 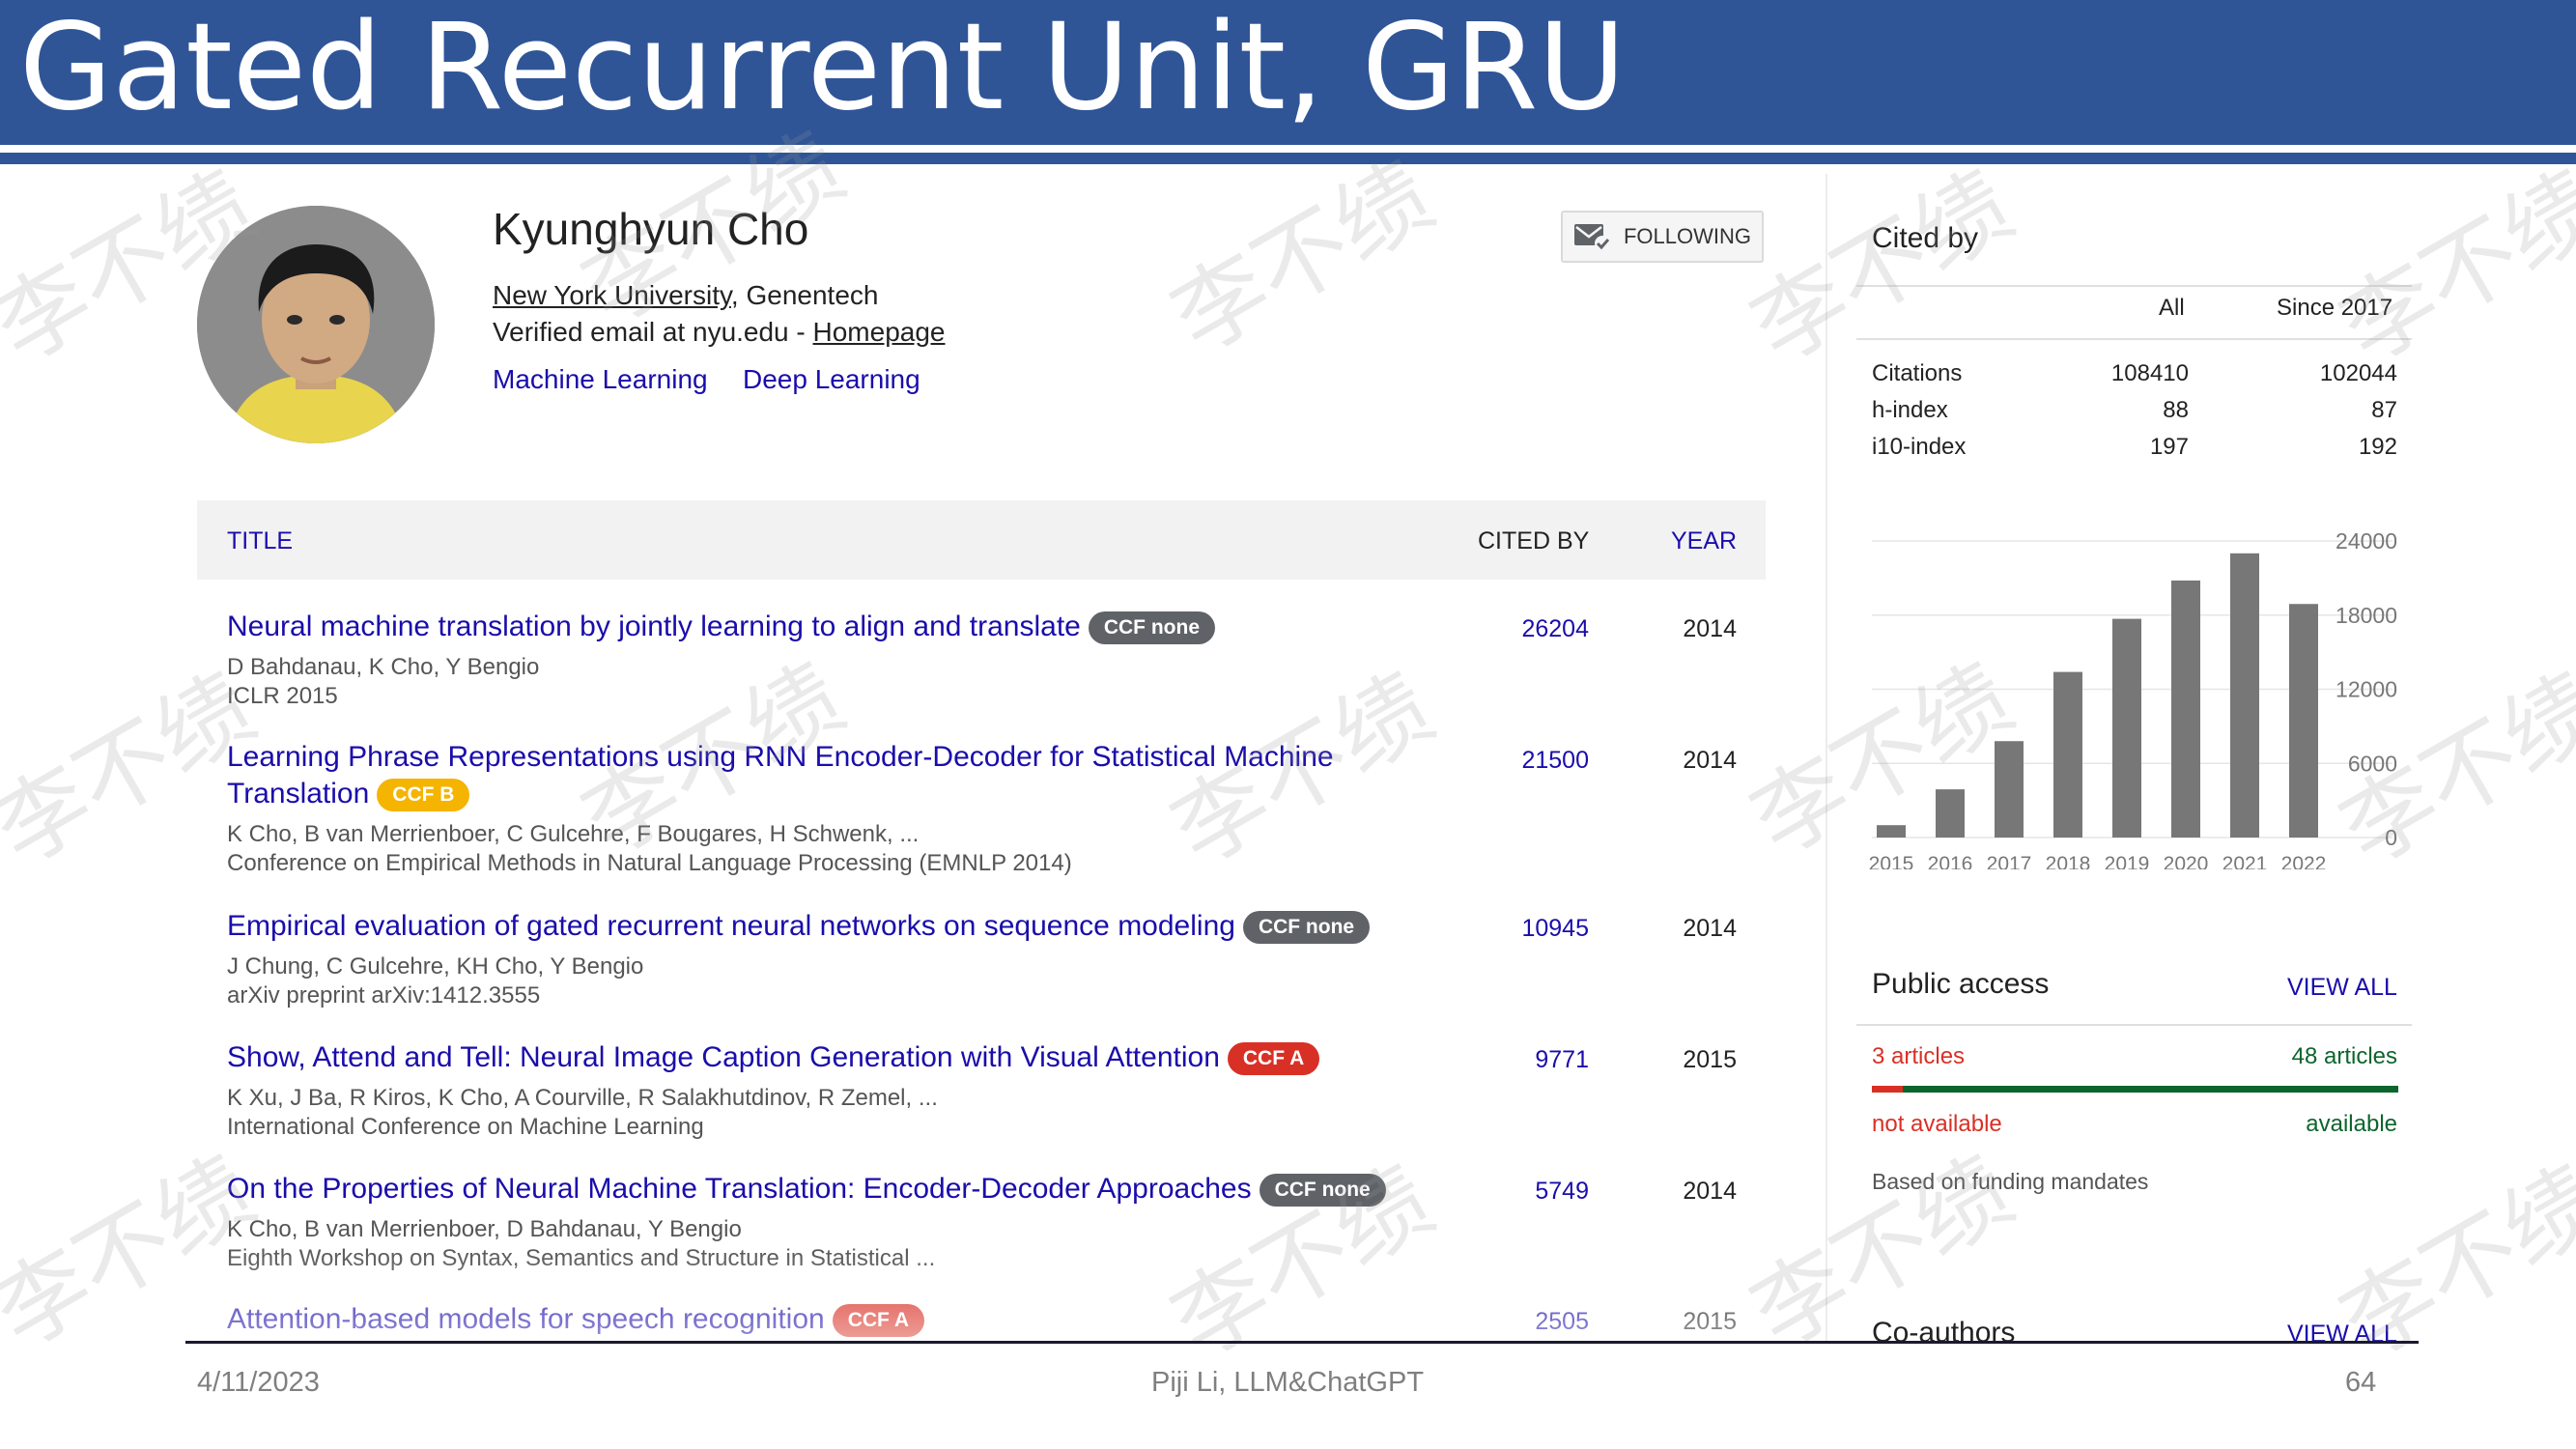 I want to click on chart-y-tick-label: 0, so click(x=2391, y=837).